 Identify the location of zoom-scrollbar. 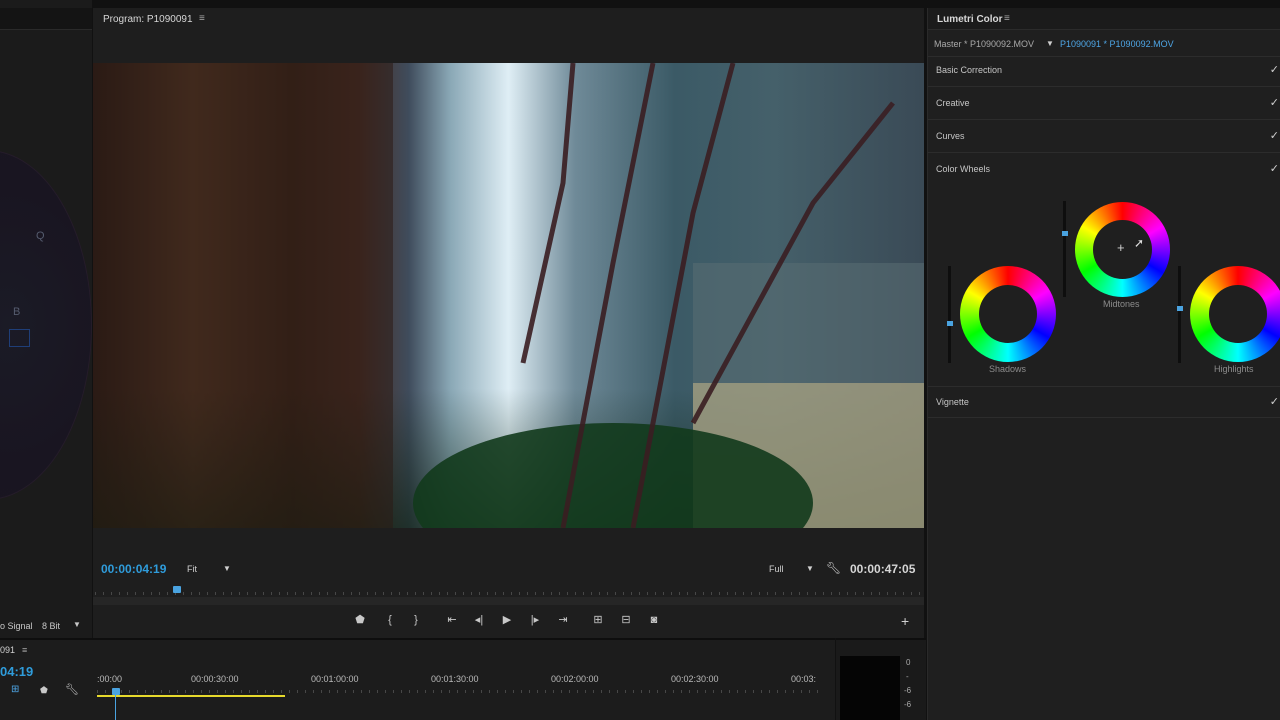
(508, 601).